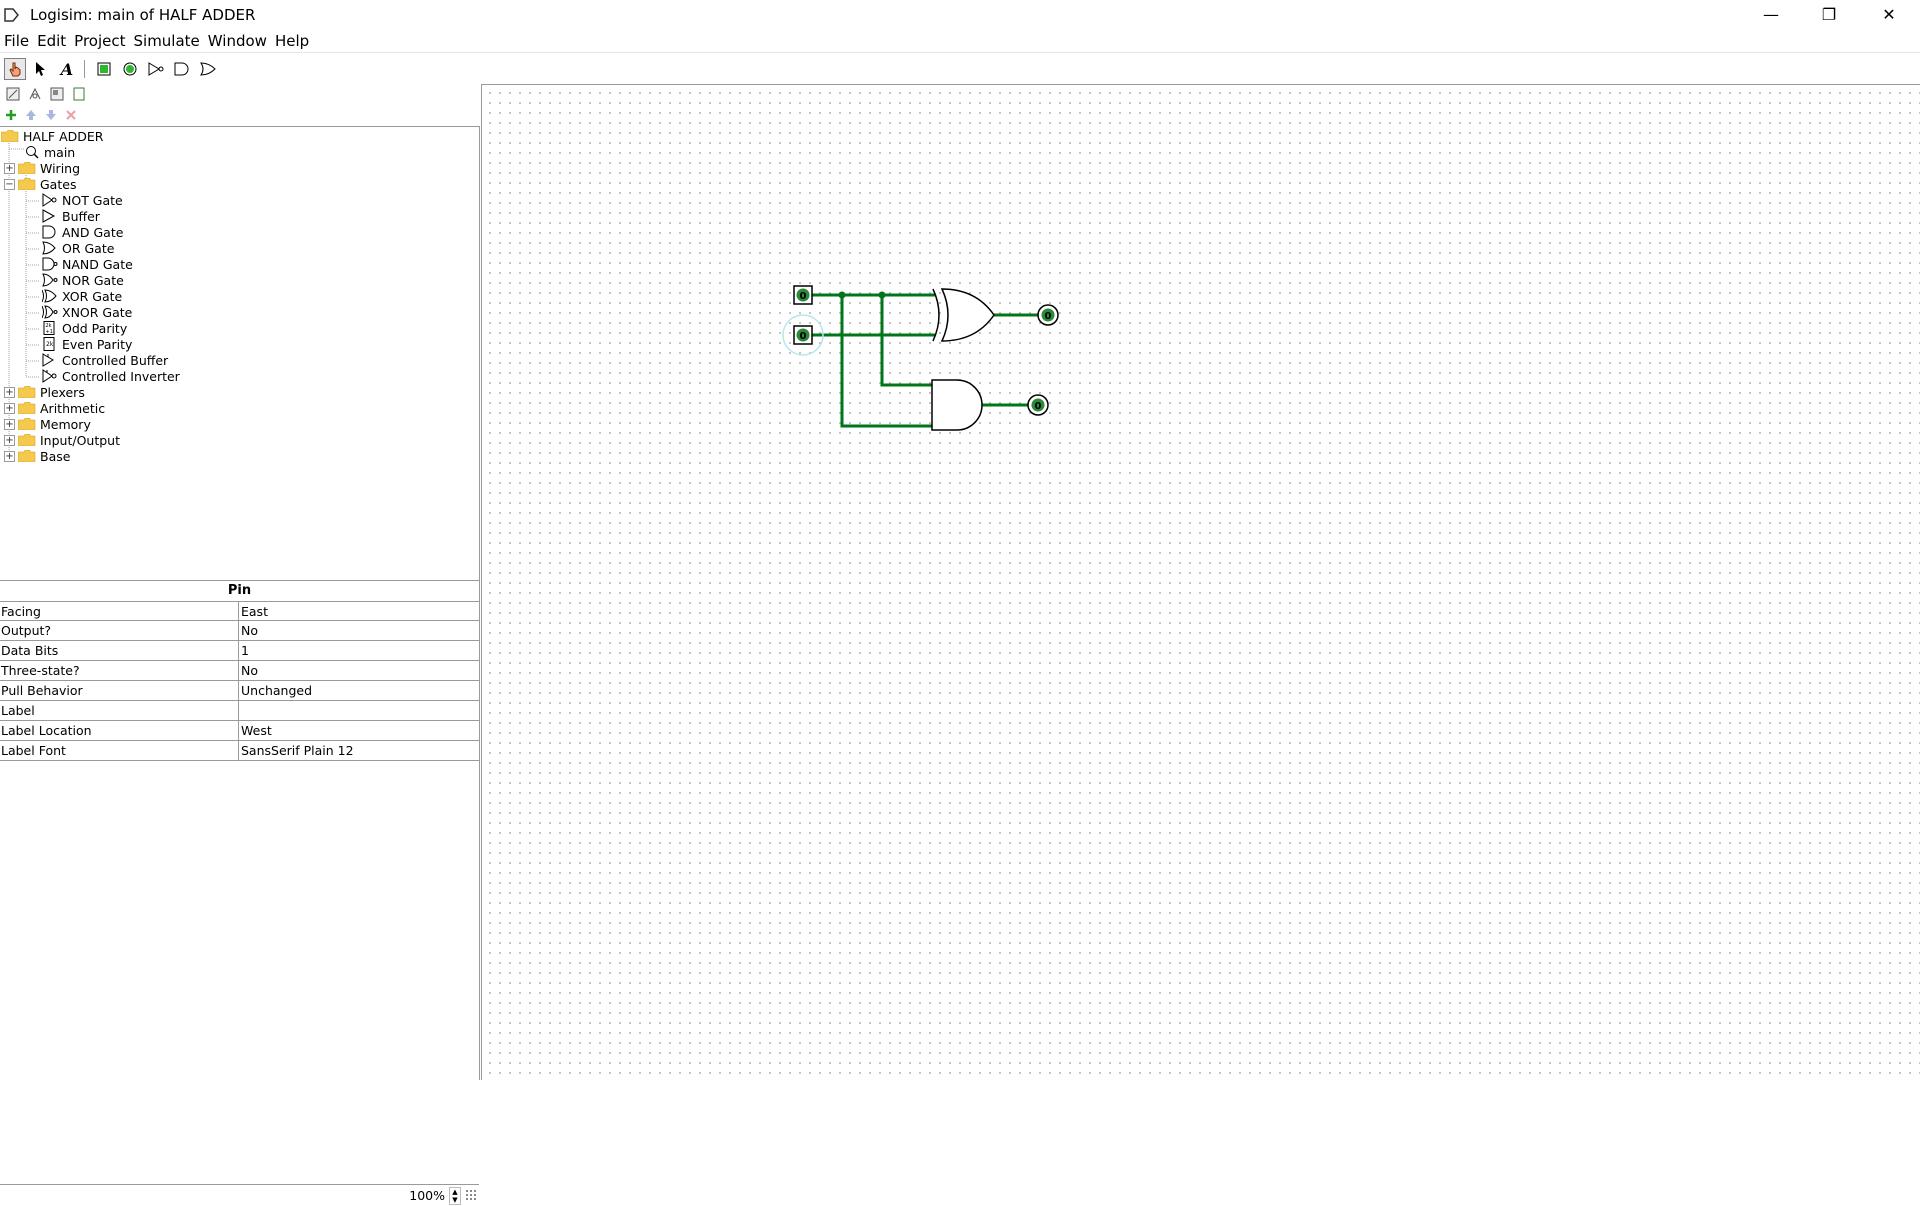  I want to click on attribute-value: West, so click(359, 730).